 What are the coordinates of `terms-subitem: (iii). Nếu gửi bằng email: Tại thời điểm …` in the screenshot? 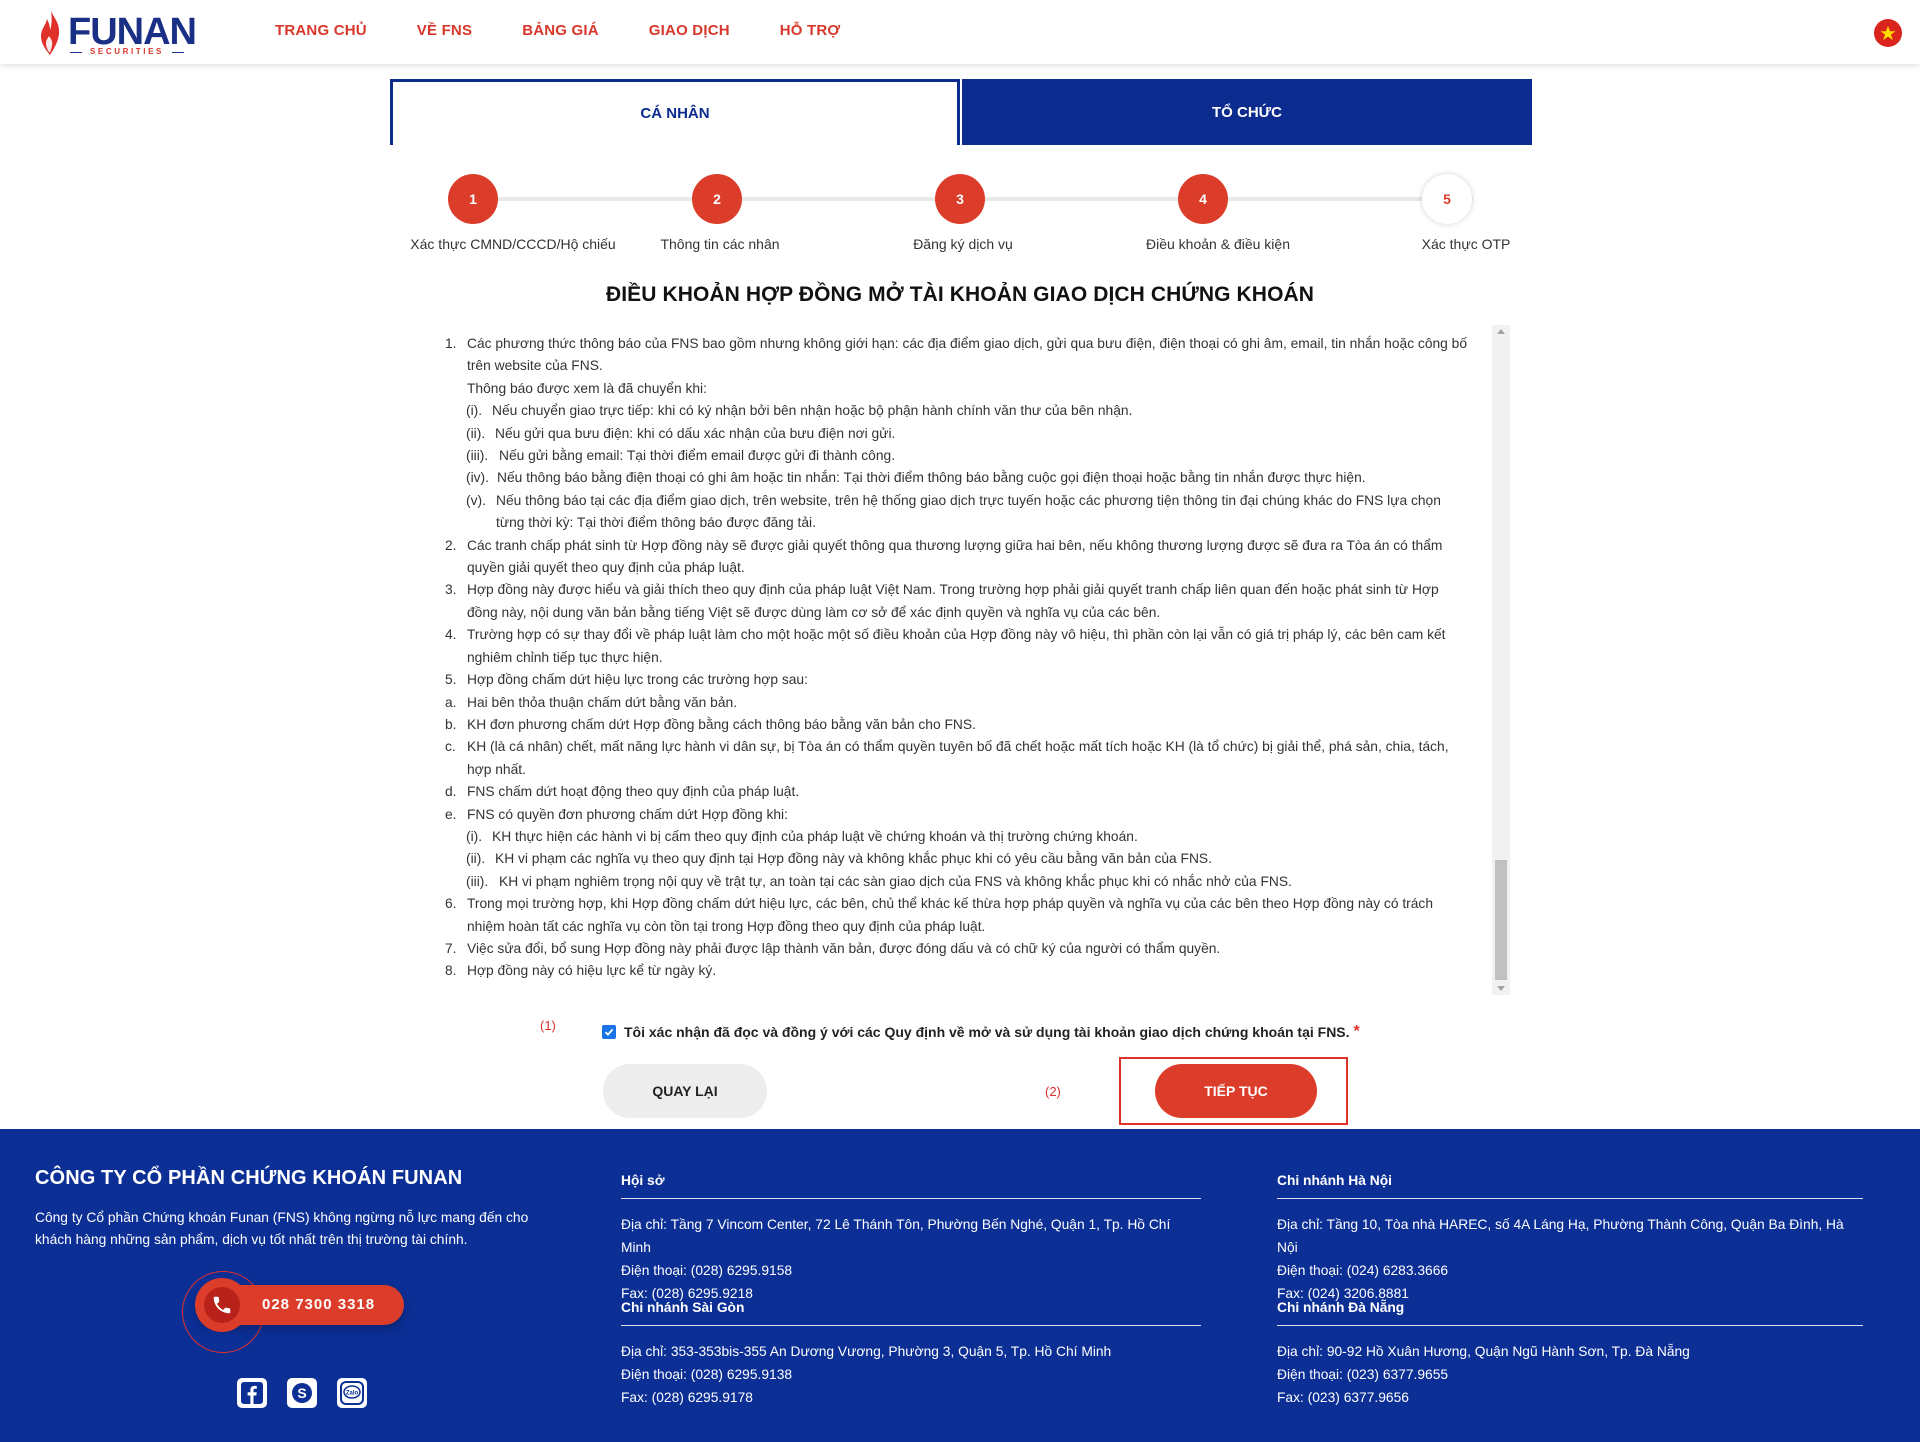 It's located at (681, 456).